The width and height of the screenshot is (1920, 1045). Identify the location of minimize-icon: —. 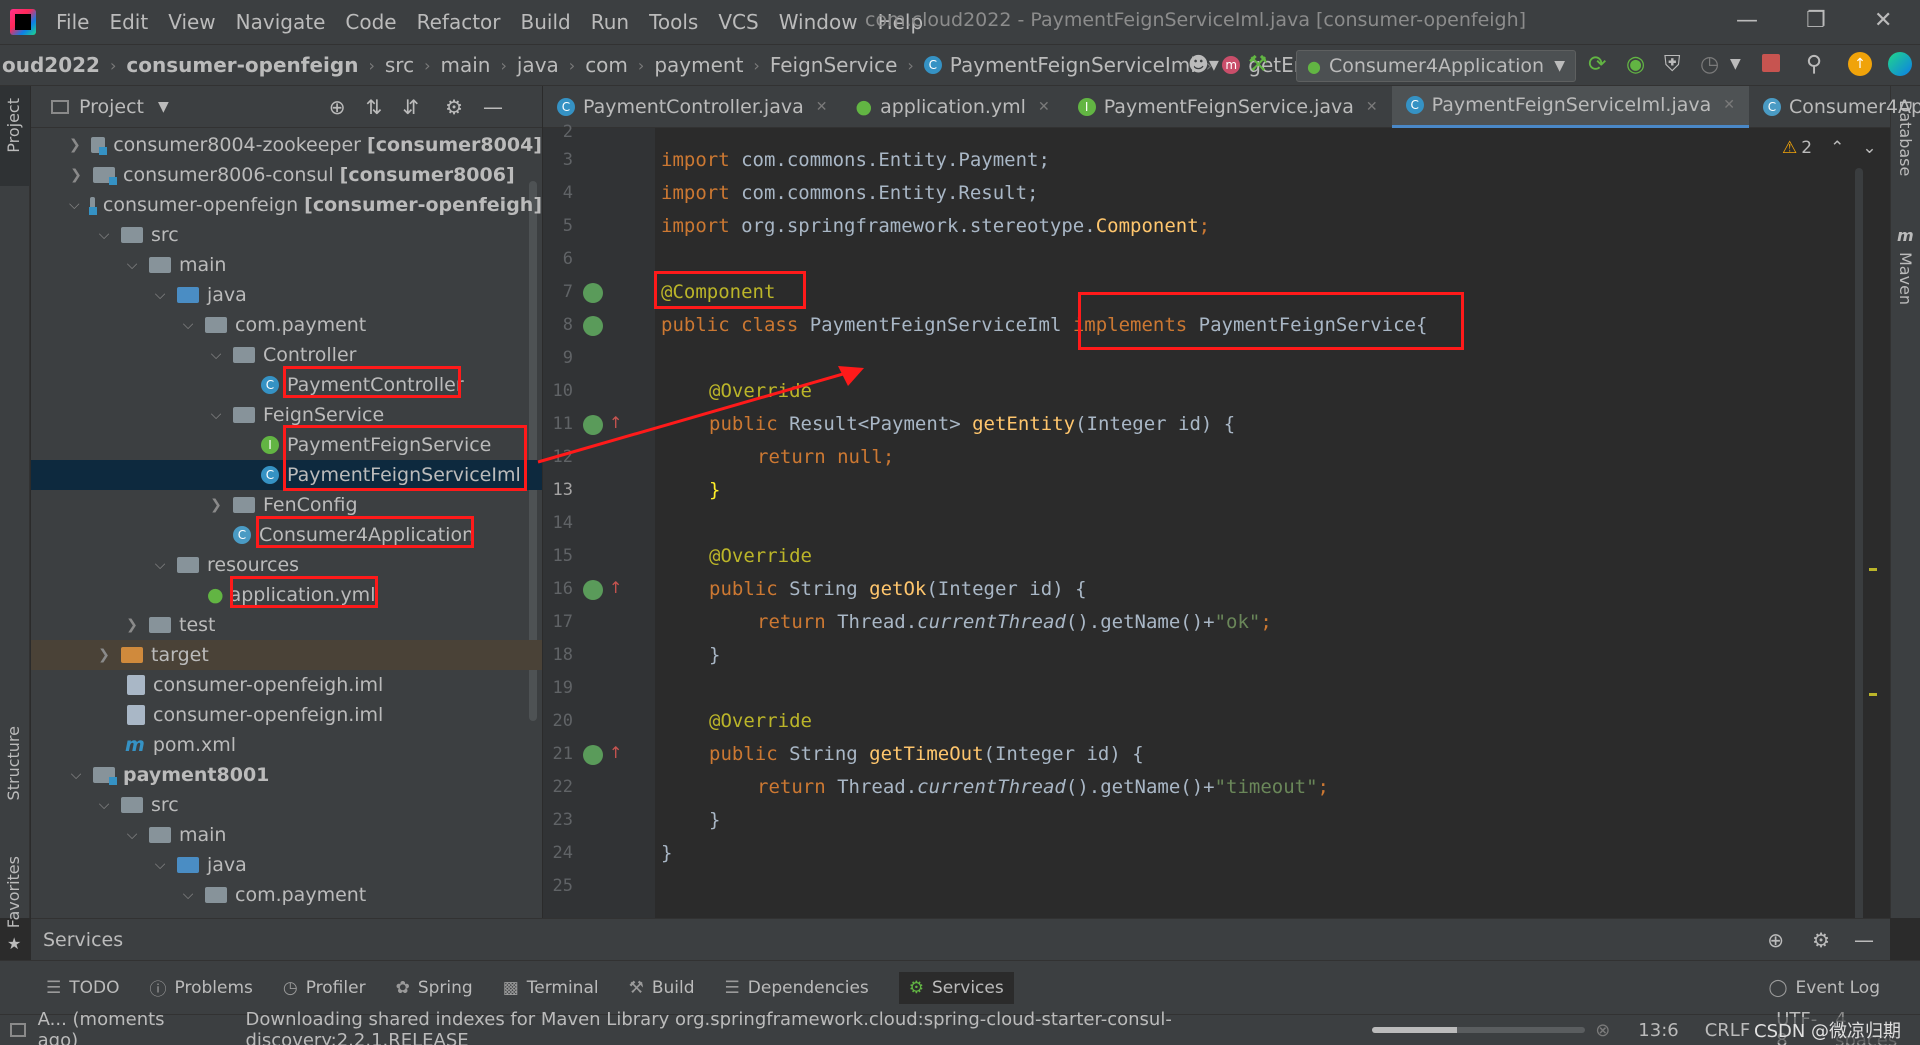
(1747, 20).